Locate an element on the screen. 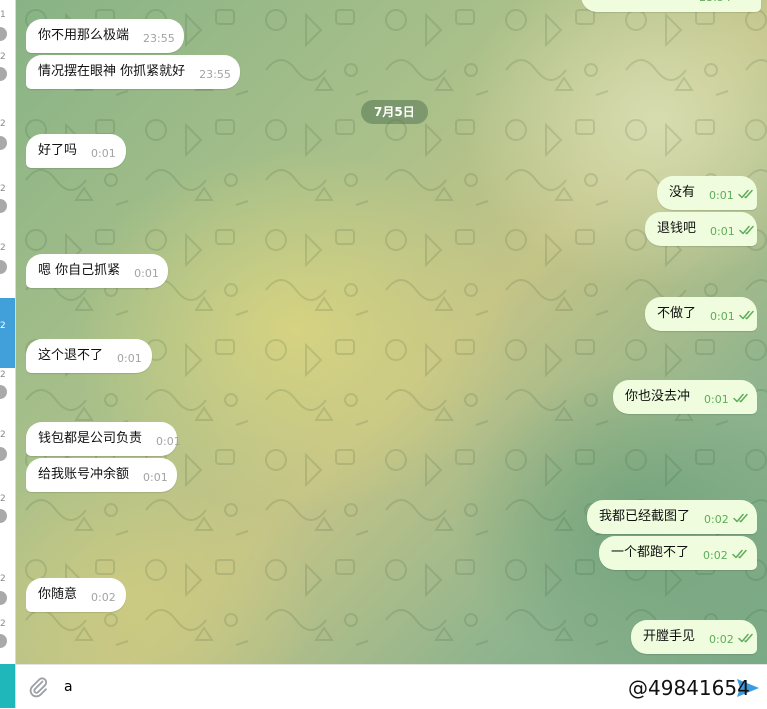 This screenshot has height=709, width=767. message-bubble-outgoing: 没有 0:01 is located at coordinates (707, 193).